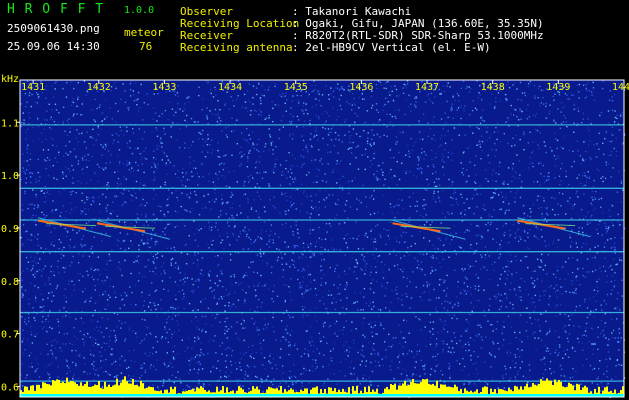 This screenshot has height=400, width=629. I want to click on x-tick-label: 1439, so click(558, 87).